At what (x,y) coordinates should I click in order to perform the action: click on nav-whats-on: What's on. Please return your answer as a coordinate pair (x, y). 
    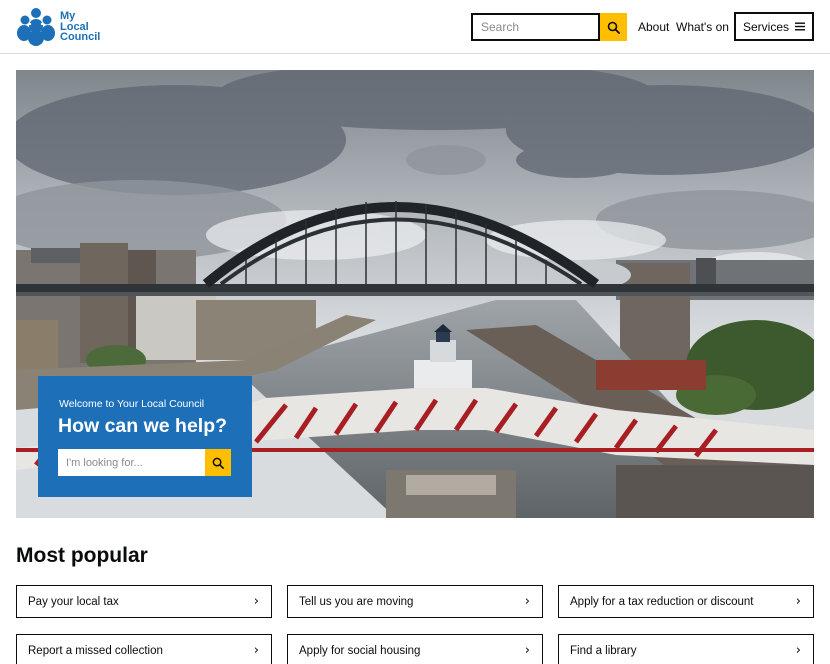
    Looking at the image, I should click on (702, 27).